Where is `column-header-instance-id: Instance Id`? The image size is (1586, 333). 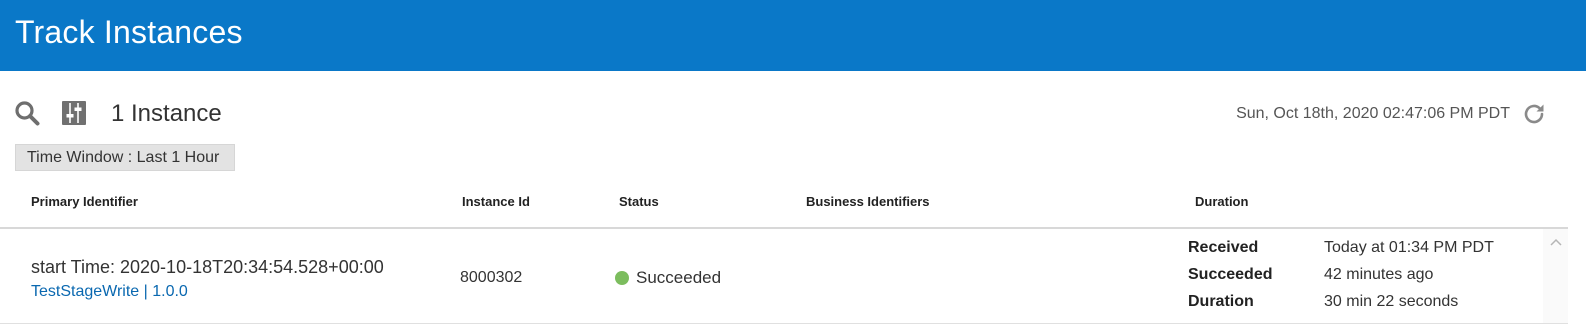
column-header-instance-id: Instance Id is located at coordinates (496, 201).